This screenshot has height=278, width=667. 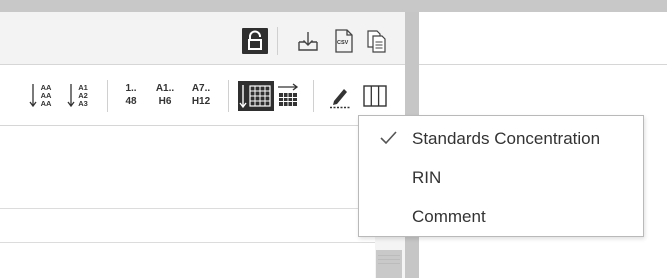 I want to click on copy-button, so click(x=377, y=41).